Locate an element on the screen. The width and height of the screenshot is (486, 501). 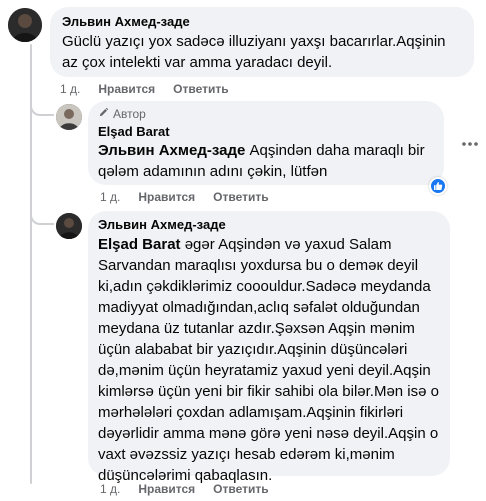
like-thumb-icon is located at coordinates (438, 186).